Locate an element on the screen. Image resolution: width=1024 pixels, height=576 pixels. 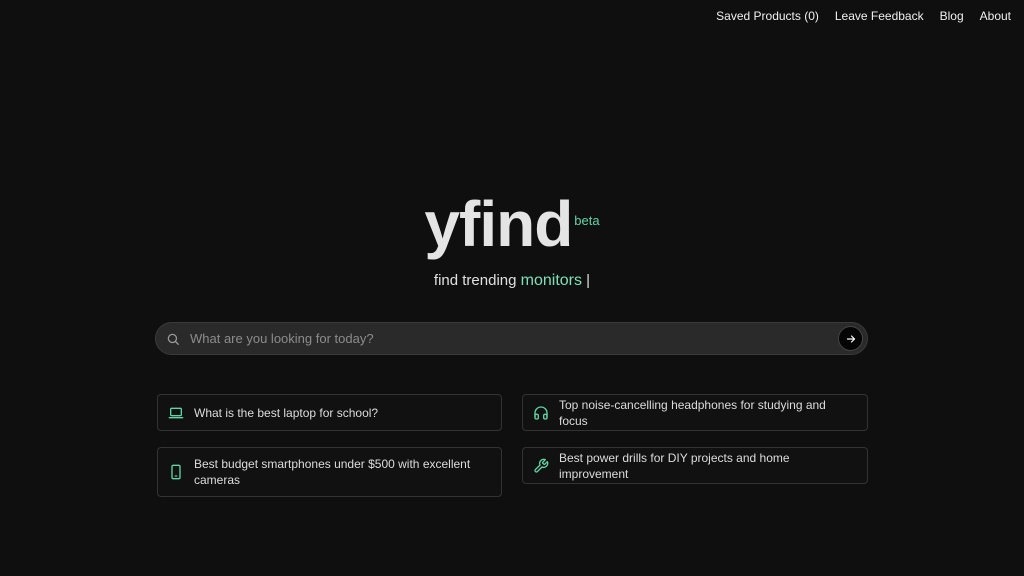
search-submit-button is located at coordinates (850, 338).